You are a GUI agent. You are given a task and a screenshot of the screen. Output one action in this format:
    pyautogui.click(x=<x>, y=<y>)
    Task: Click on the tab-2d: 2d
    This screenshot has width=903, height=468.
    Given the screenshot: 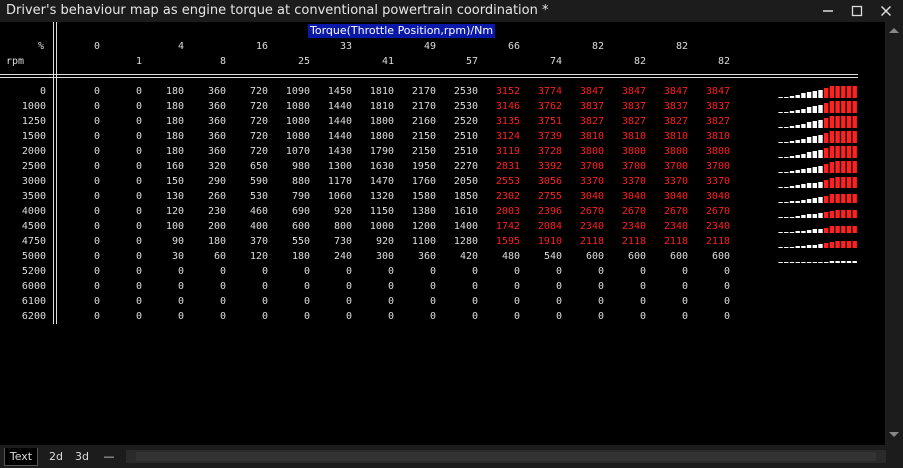 What is the action you would take?
    pyautogui.click(x=56, y=456)
    